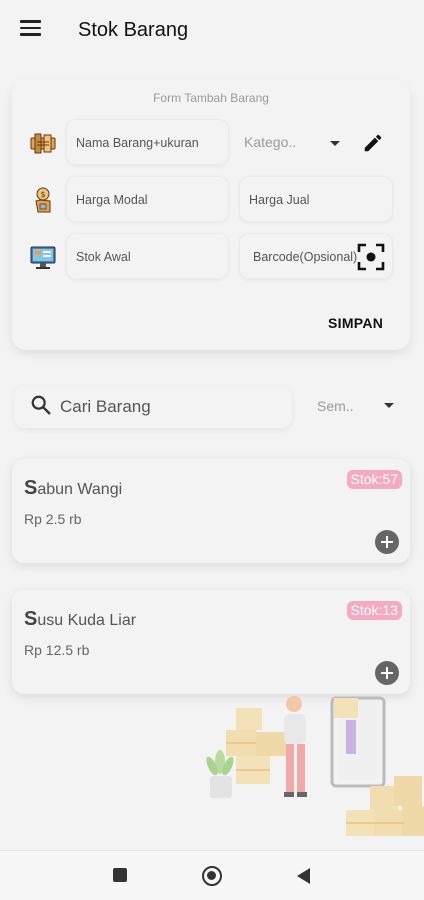 Image resolution: width=424 pixels, height=900 pixels. What do you see at coordinates (147, 256) in the screenshot?
I see `initial-stock-field: Stok Awal` at bounding box center [147, 256].